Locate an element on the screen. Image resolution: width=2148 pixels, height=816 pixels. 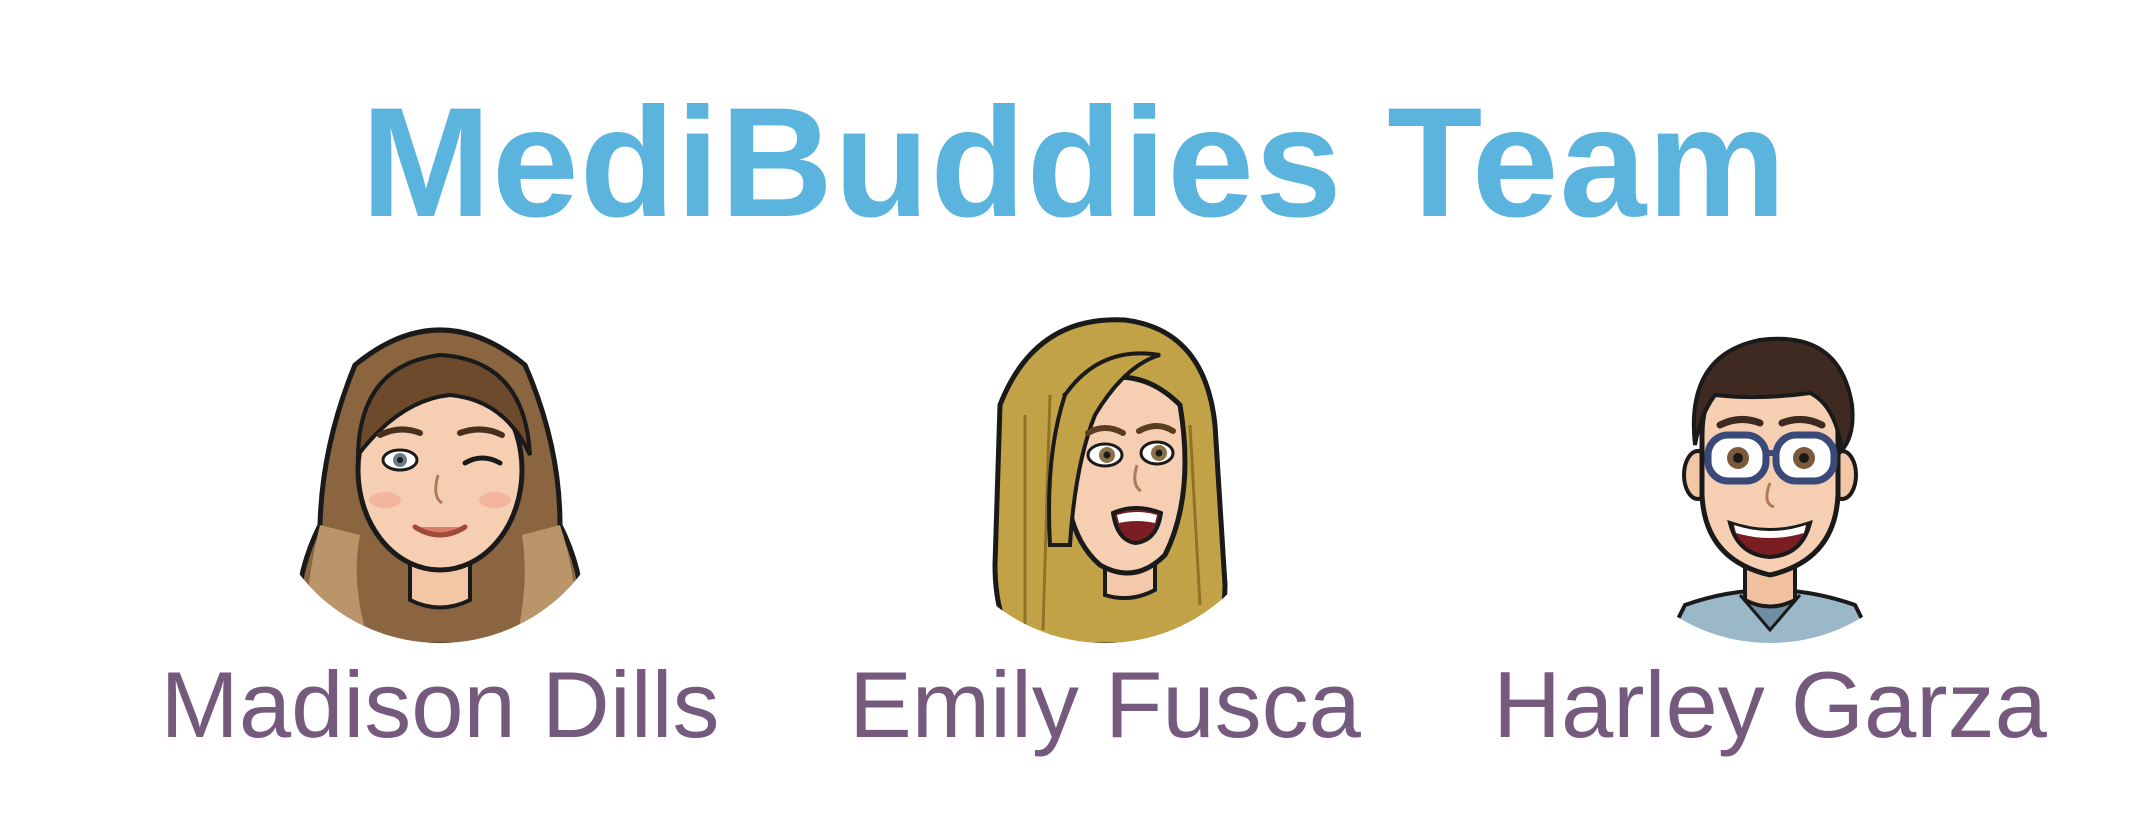
woman-blonde-hair-avatar-icon is located at coordinates (1105, 465).